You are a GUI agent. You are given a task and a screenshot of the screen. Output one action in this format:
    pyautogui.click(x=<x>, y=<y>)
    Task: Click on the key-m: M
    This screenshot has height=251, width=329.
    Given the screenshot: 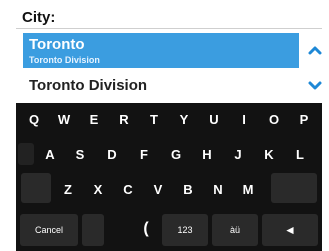 What is the action you would take?
    pyautogui.click(x=248, y=192)
    